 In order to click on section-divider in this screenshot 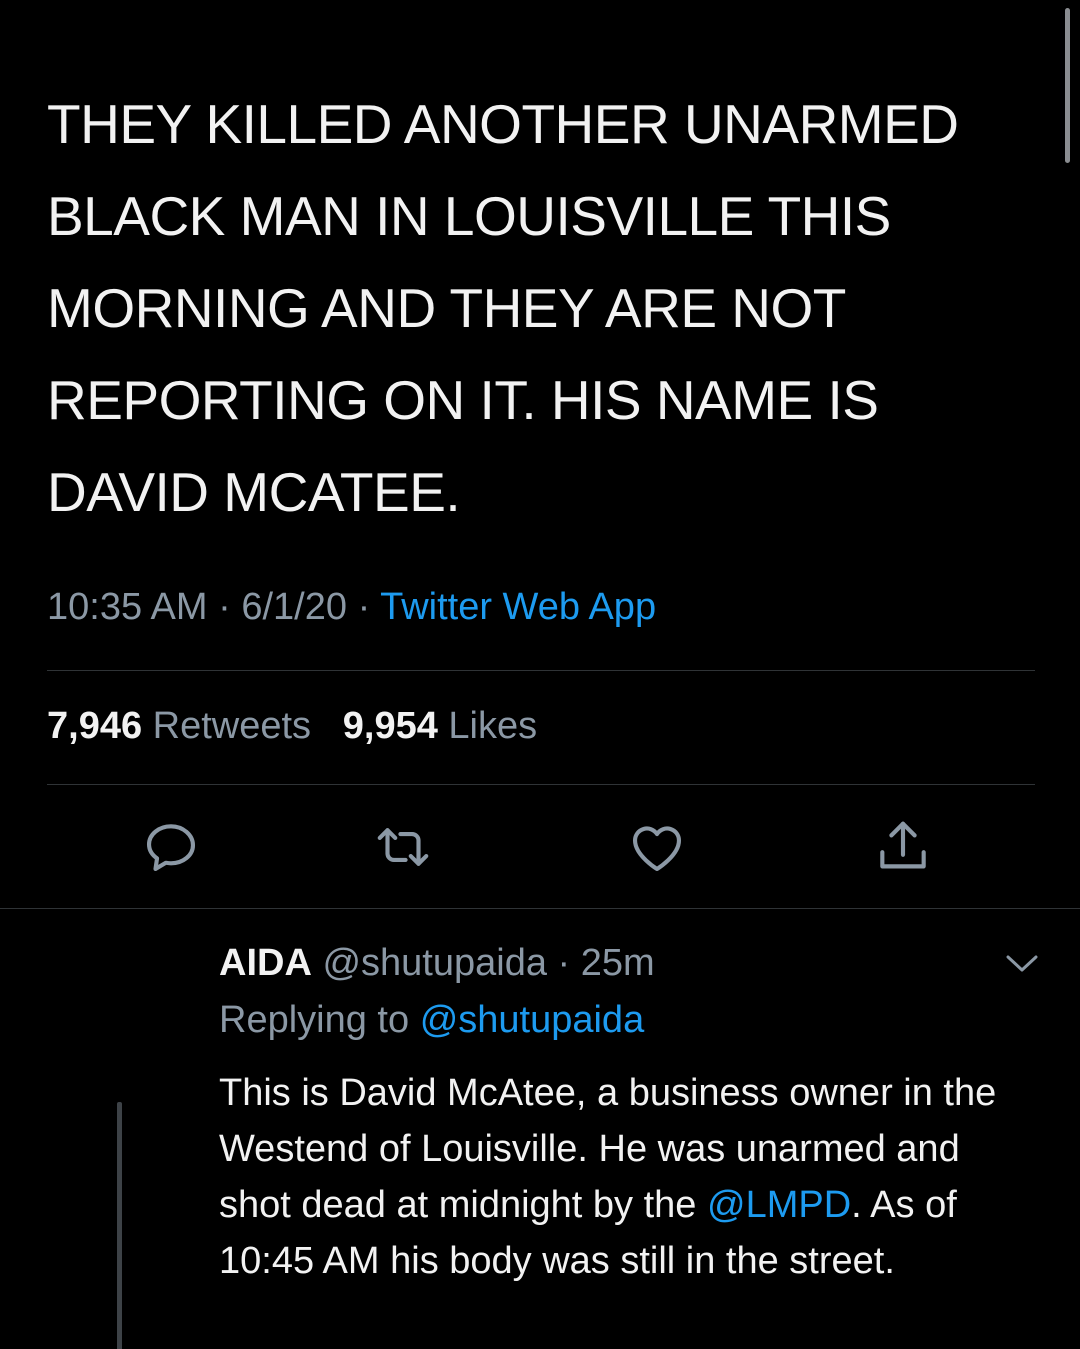, I will do `click(540, 908)`.